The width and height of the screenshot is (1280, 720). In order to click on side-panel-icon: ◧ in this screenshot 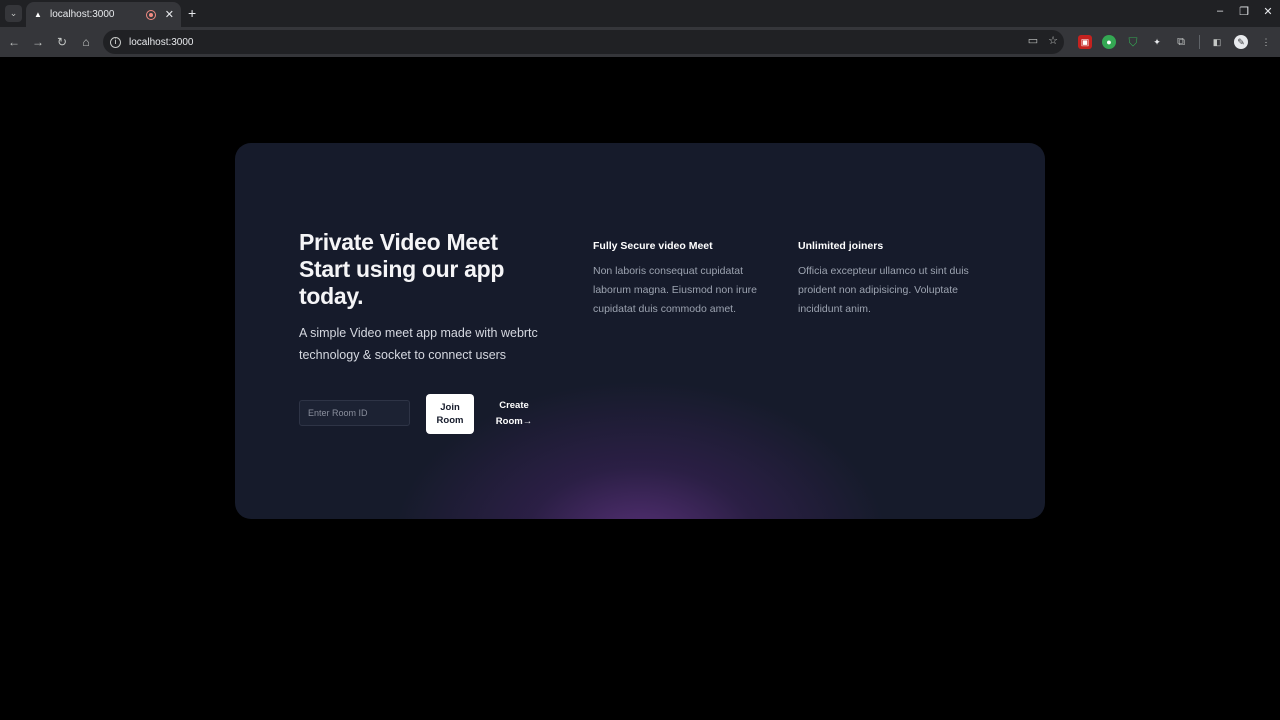, I will do `click(1217, 42)`.